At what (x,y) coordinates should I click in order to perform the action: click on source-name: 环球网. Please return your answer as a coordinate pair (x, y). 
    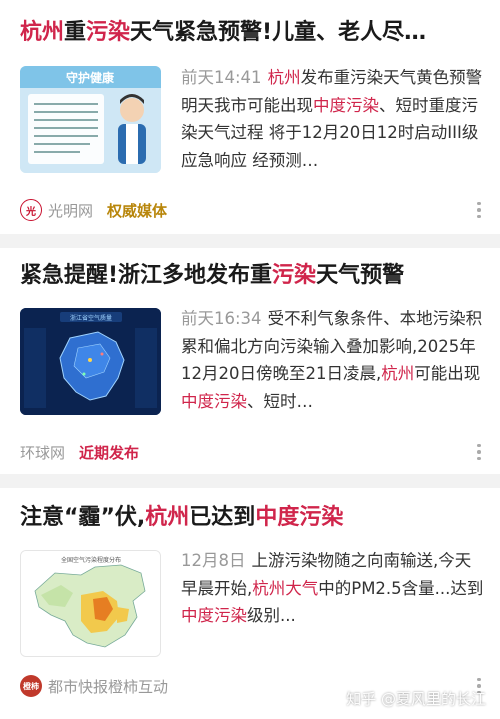
    Looking at the image, I should click on (42, 452).